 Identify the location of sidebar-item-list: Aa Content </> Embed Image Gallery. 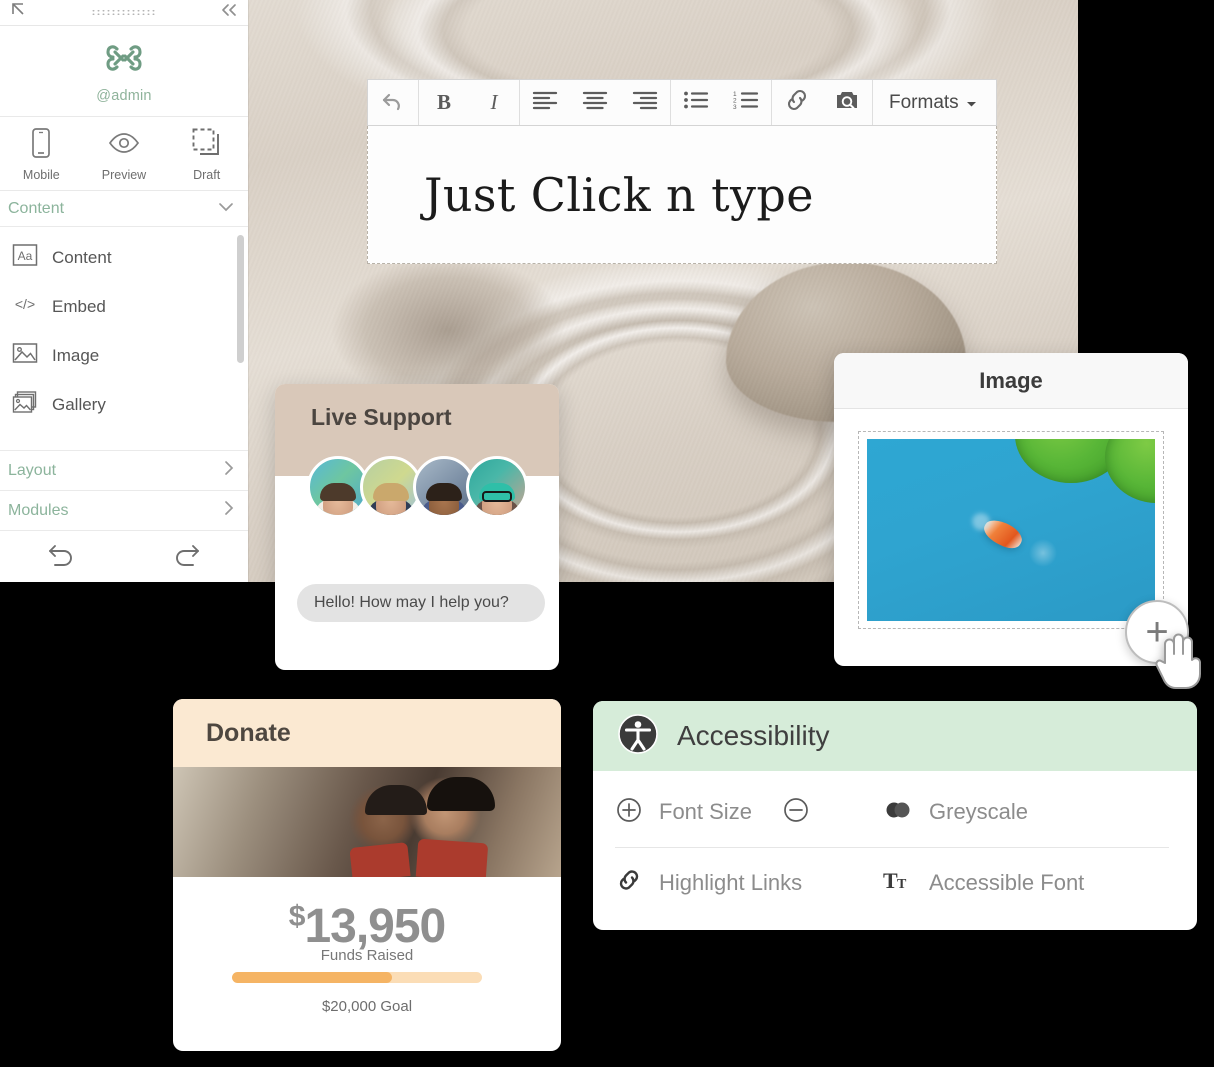
(124, 338).